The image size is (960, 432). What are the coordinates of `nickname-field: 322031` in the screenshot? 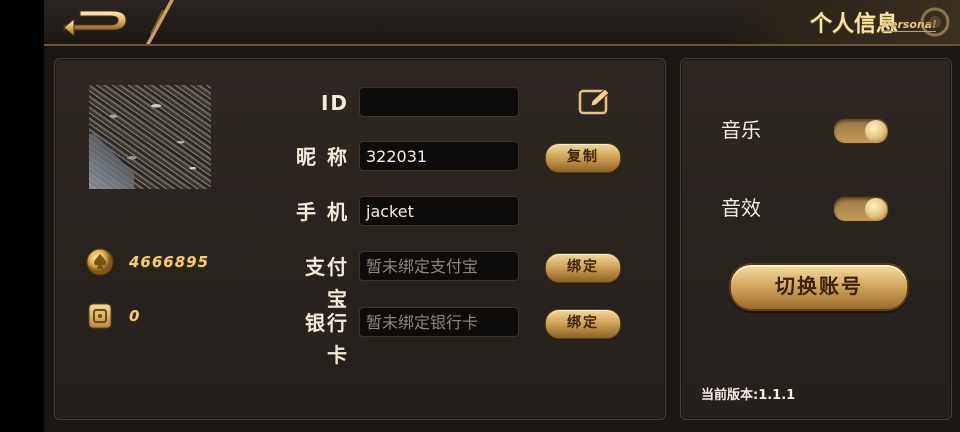 It's located at (439, 156).